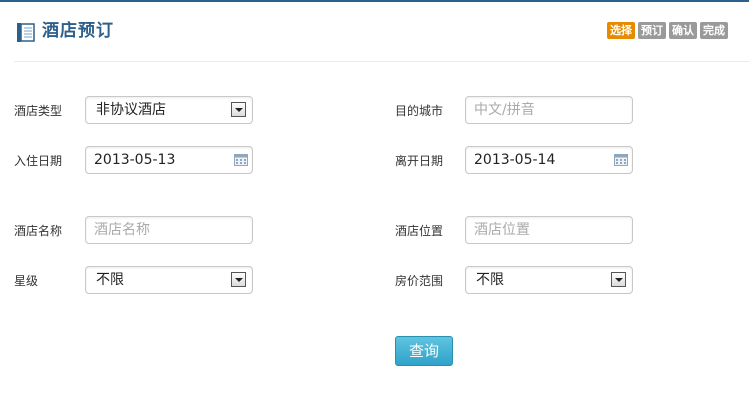  Describe the element at coordinates (169, 280) in the screenshot. I see `star-select: 不限` at that location.